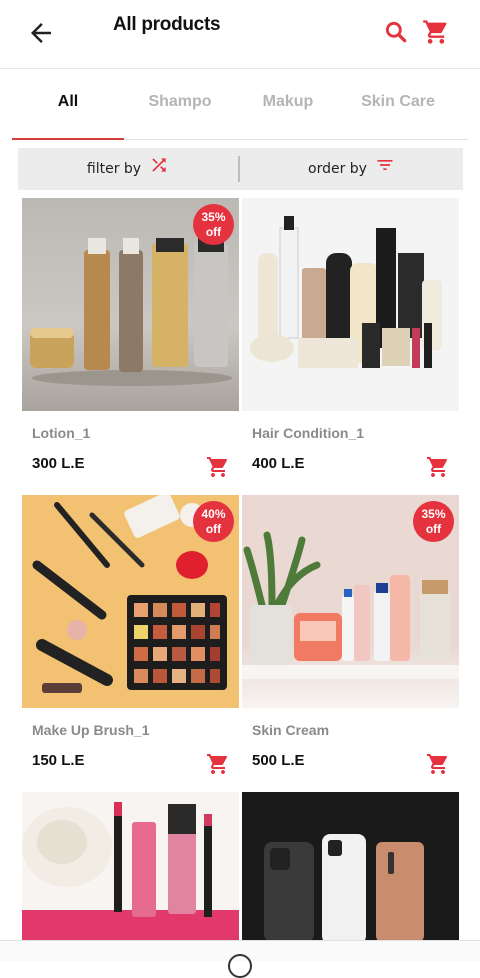 This screenshot has height=978, width=480. I want to click on tab-makup: Makup, so click(288, 102).